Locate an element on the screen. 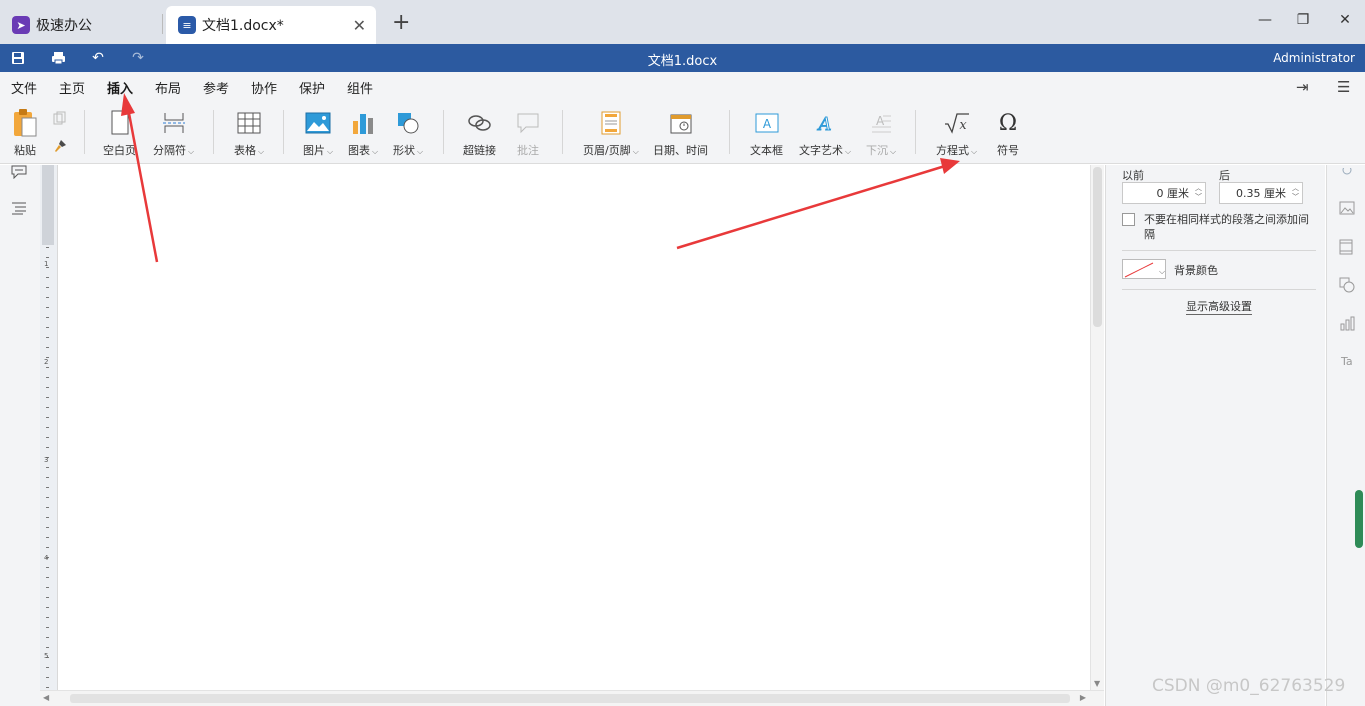 This screenshot has width=1365, height=706. blank-page-icon is located at coordinates (120, 123).